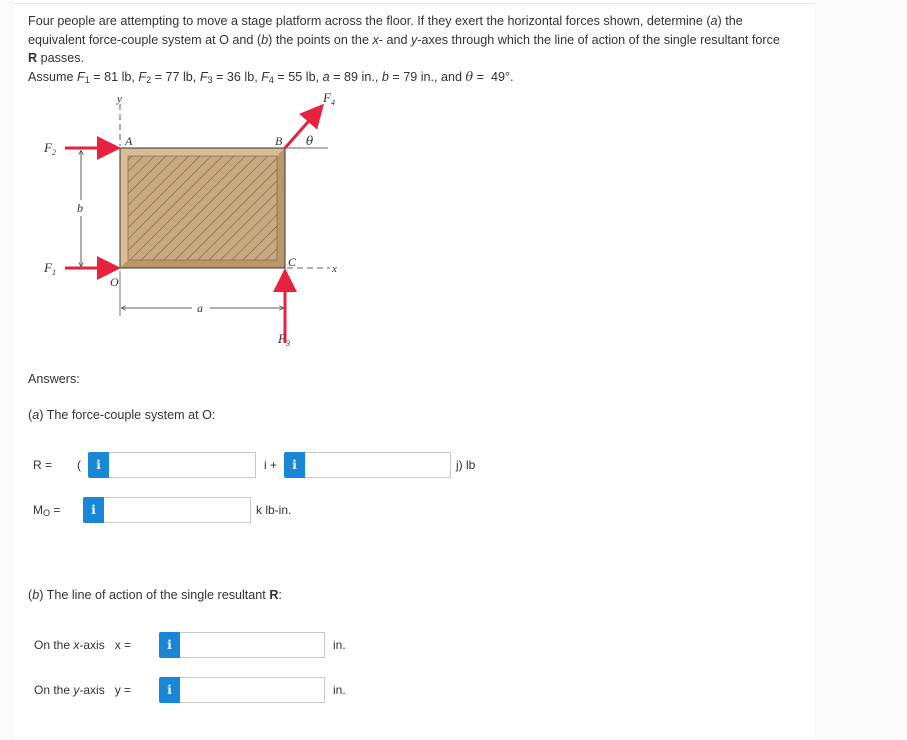 The width and height of the screenshot is (907, 740). Describe the element at coordinates (252, 645) in the screenshot. I see `x-input` at that location.